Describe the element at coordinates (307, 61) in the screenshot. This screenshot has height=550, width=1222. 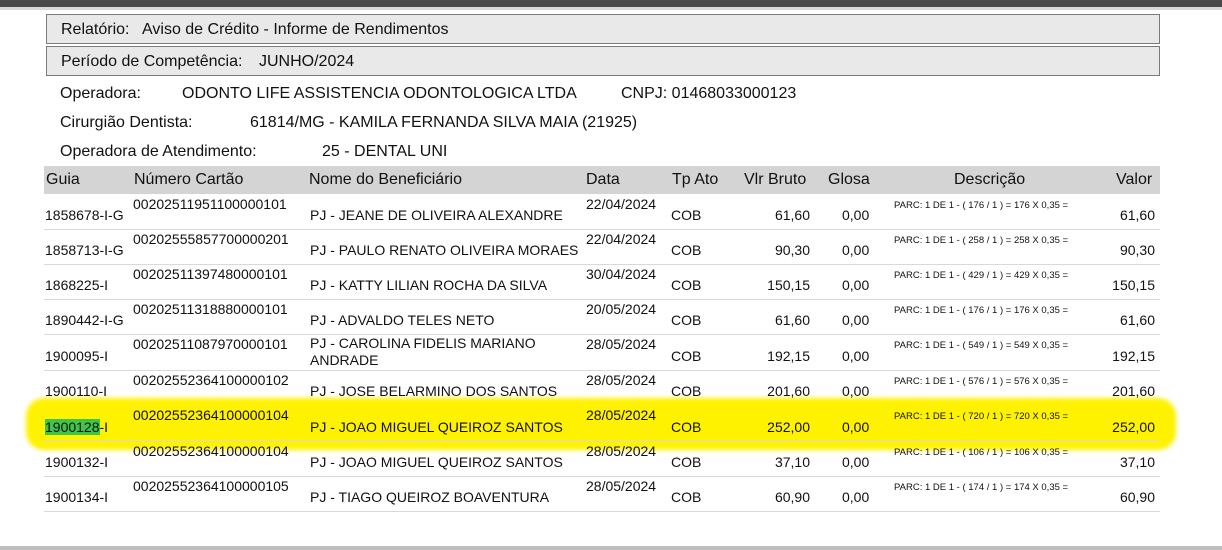
I see `periodo-value: JUNHO/2024` at that location.